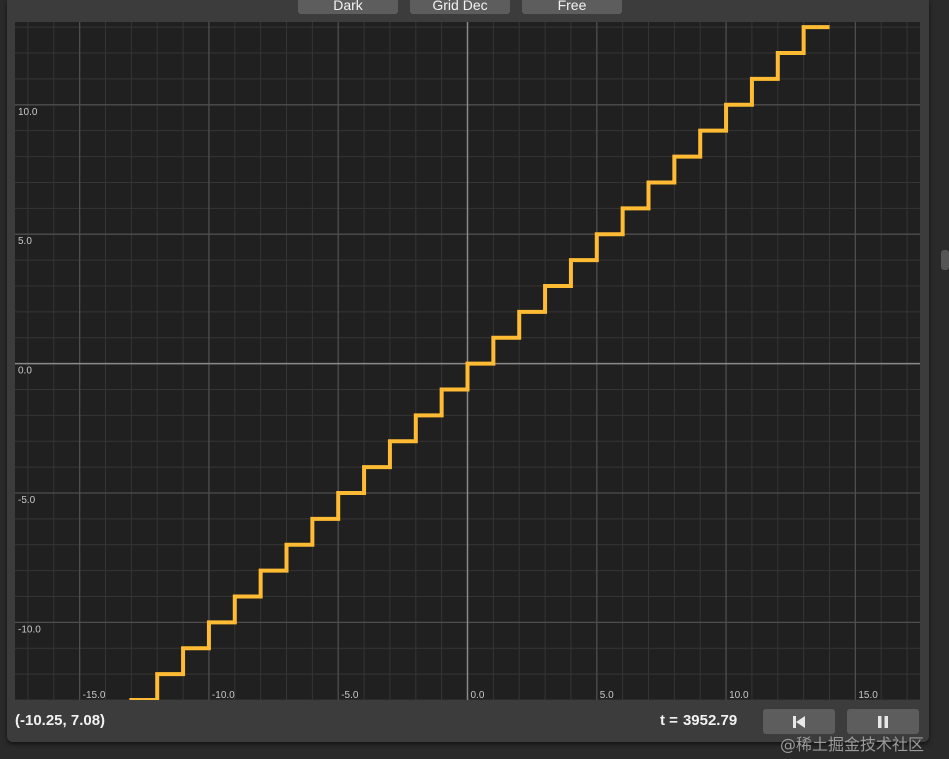  What do you see at coordinates (460, 7) in the screenshot?
I see `grid-dec-button: Grid Dec` at bounding box center [460, 7].